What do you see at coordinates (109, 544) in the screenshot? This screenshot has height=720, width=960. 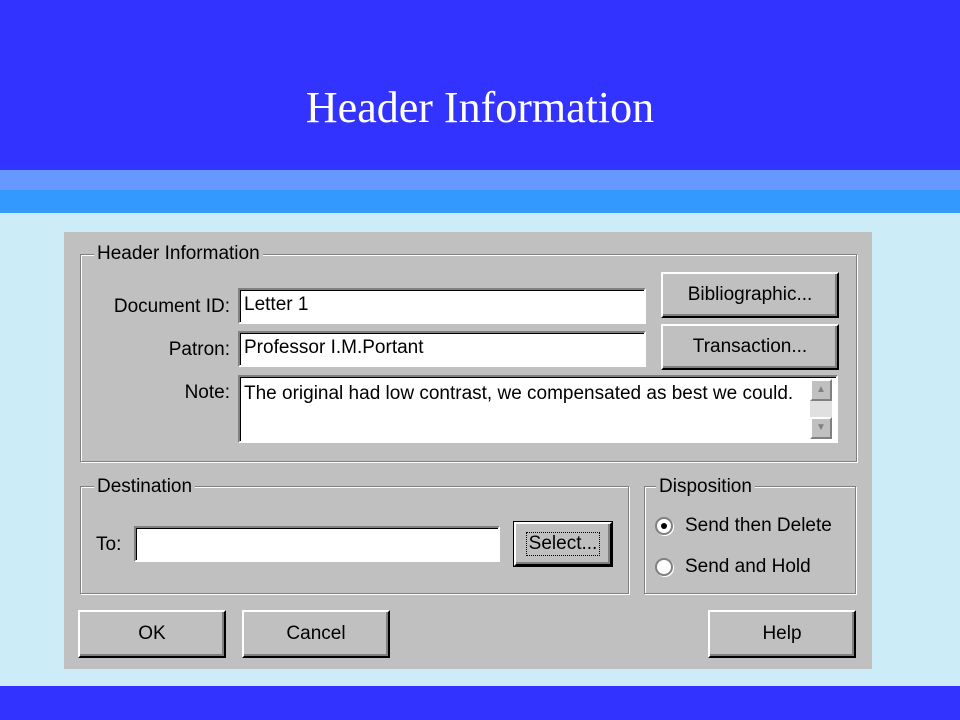 I see `to-label: To:` at bounding box center [109, 544].